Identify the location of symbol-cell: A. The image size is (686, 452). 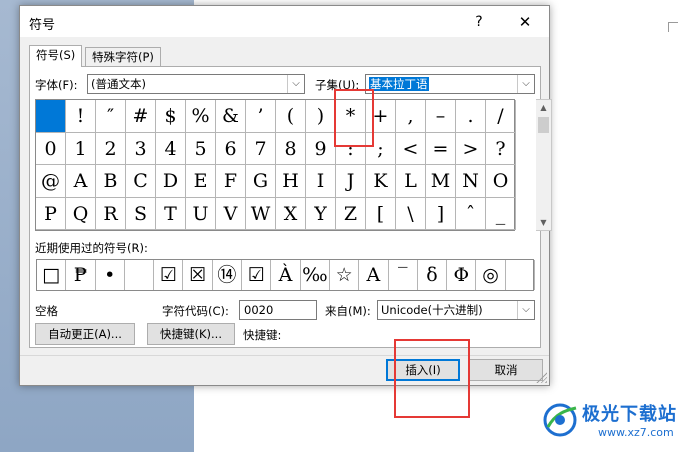
(81, 181).